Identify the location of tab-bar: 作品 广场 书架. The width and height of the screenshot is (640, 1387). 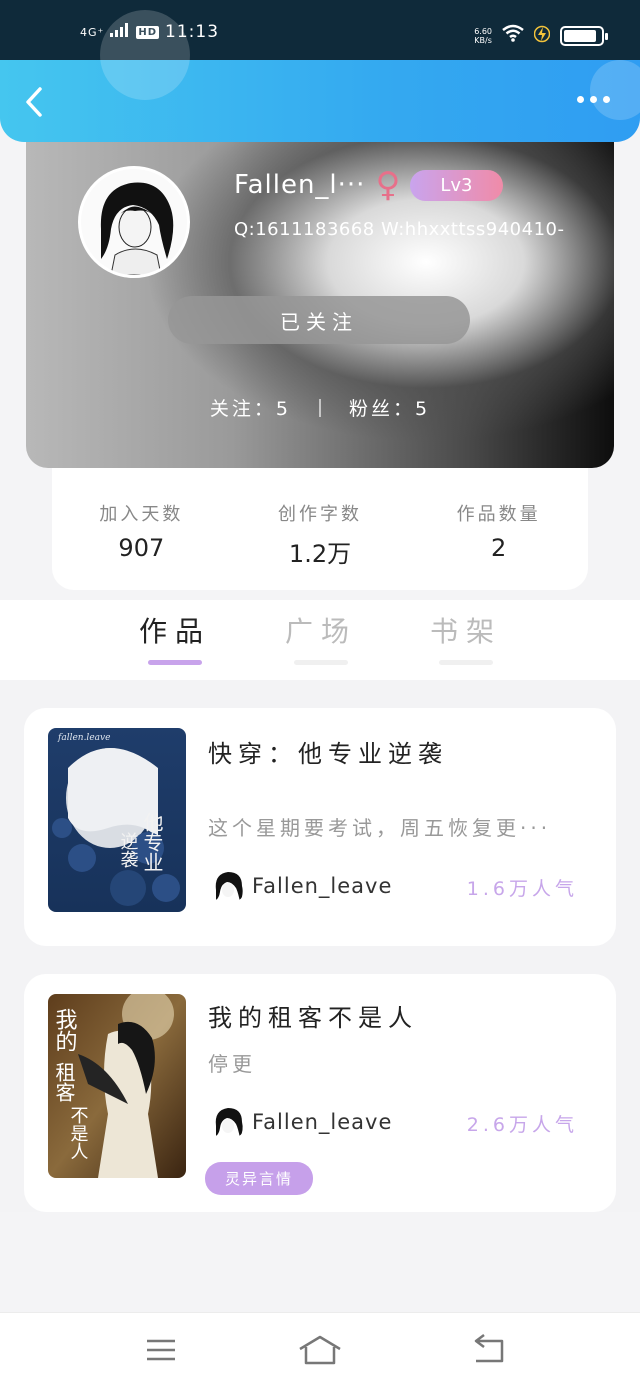
(320, 640).